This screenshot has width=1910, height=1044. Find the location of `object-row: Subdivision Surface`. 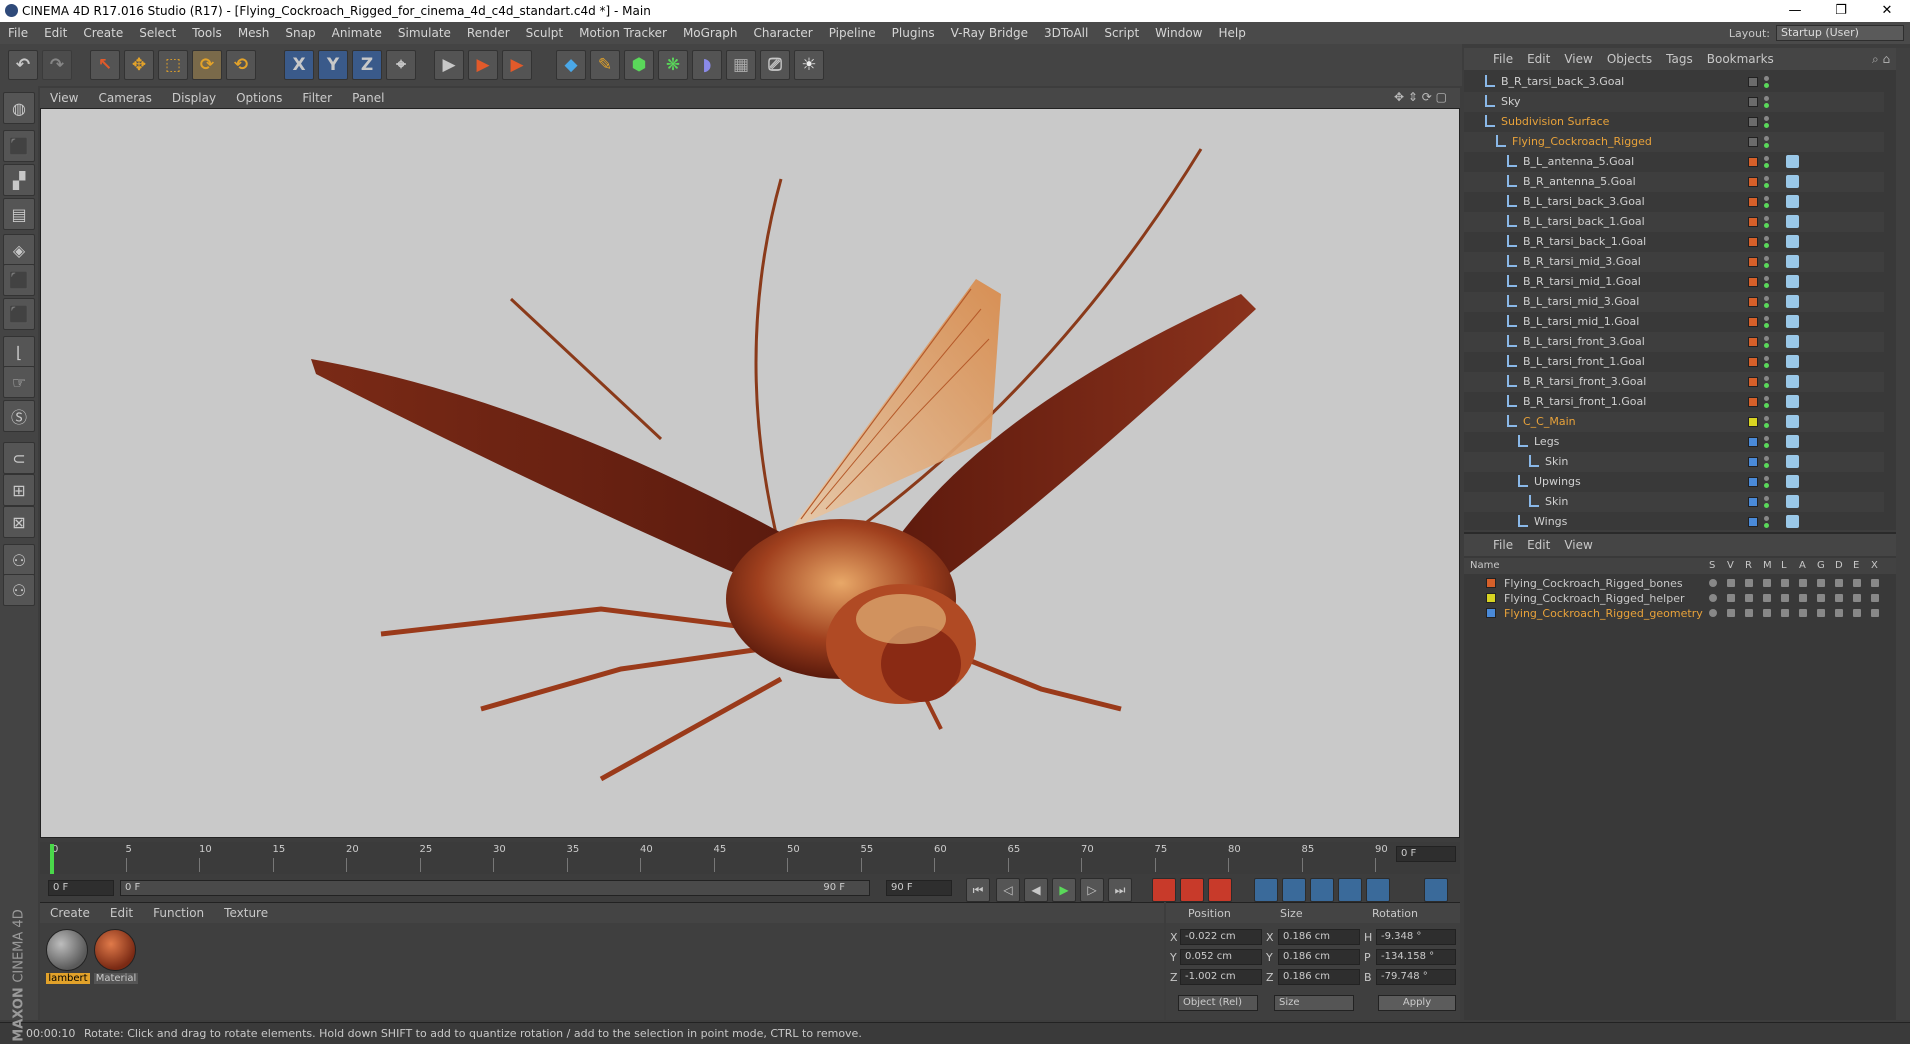

object-row: Subdivision Surface is located at coordinates (1674, 122).